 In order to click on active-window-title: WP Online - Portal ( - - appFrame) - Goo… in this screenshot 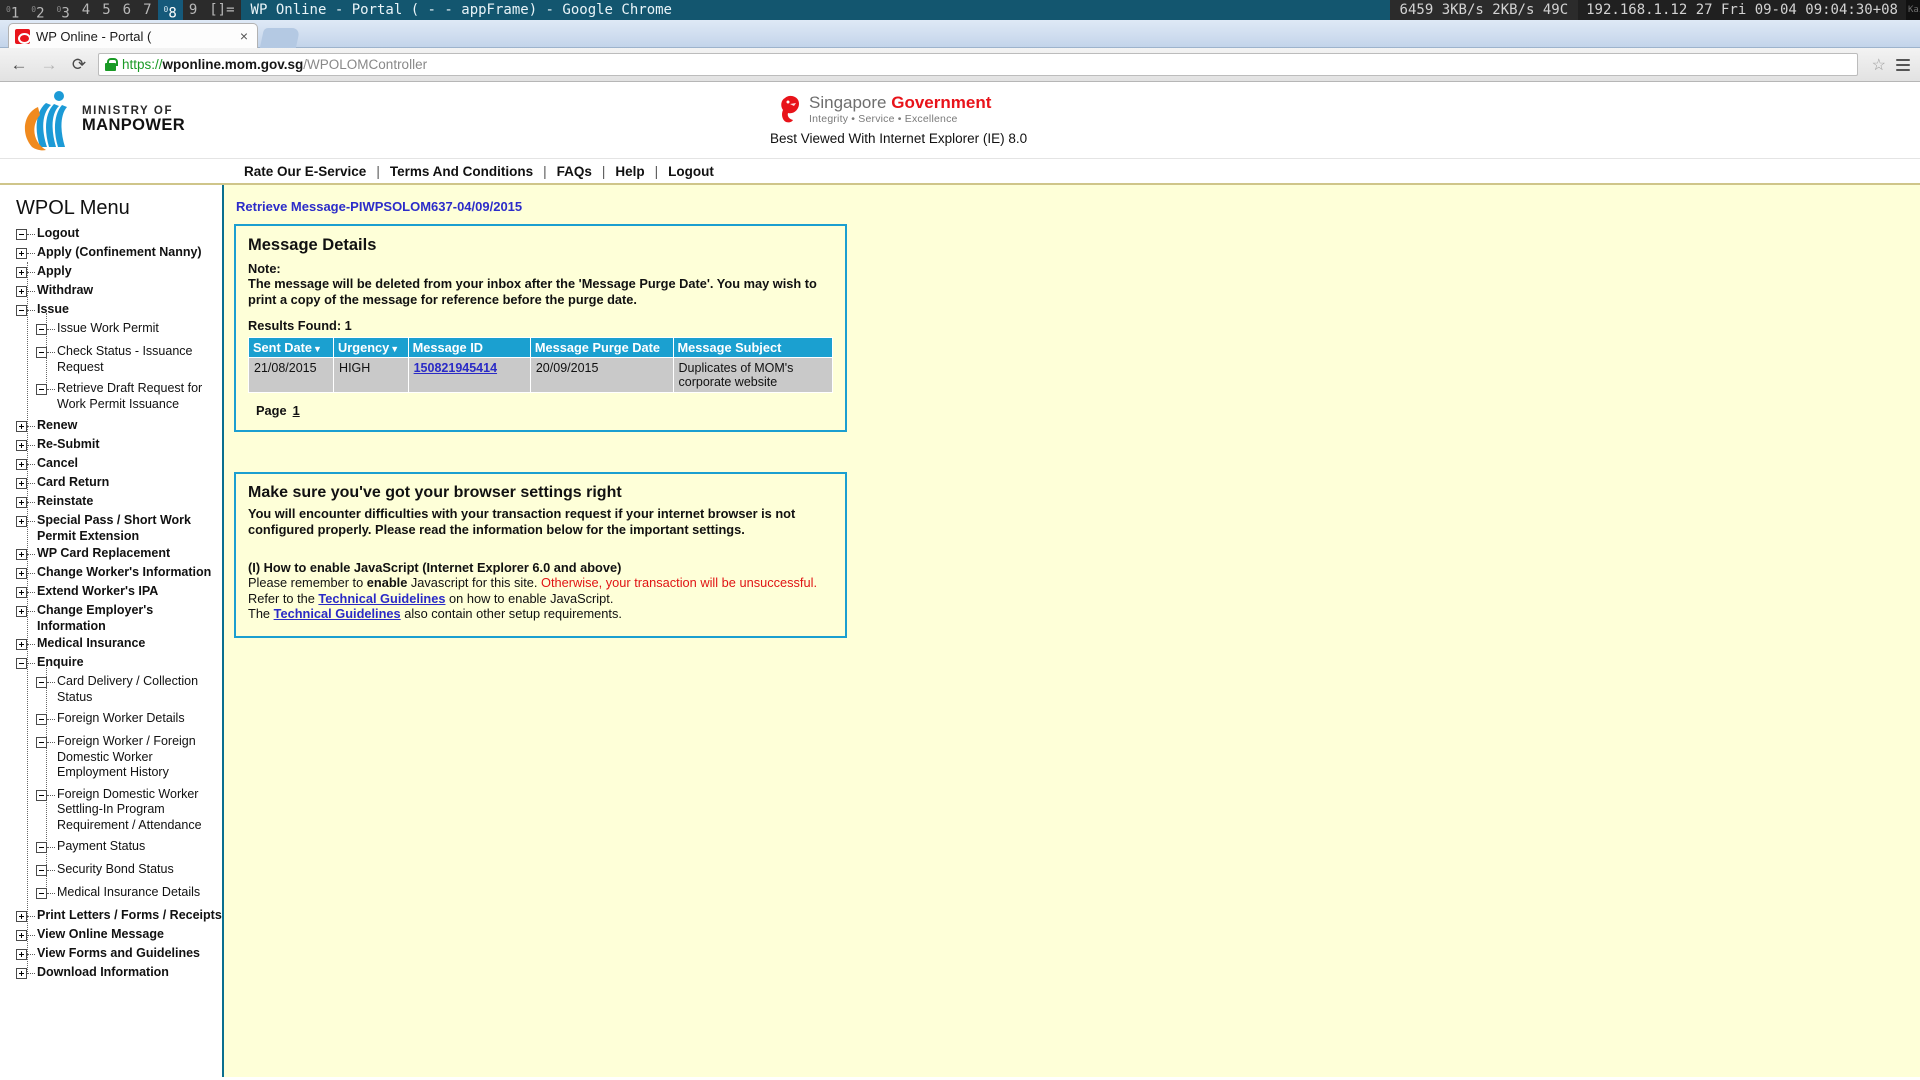, I will do `click(815, 10)`.